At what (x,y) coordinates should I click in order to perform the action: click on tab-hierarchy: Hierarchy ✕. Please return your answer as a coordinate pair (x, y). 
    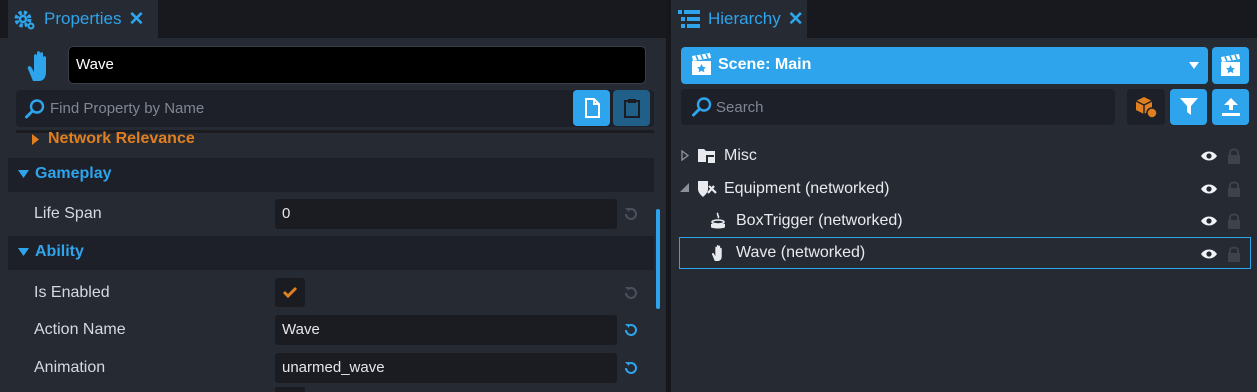
    Looking at the image, I should click on (739, 19).